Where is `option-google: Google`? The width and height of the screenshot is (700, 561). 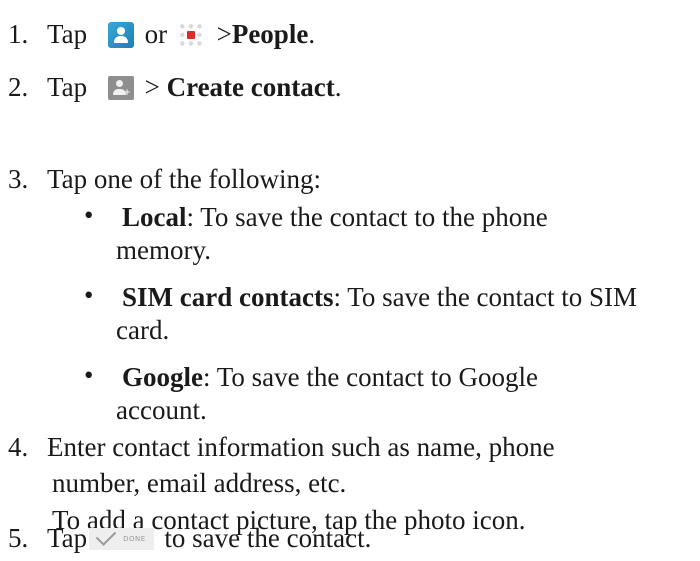 option-google: Google is located at coordinates (162, 377).